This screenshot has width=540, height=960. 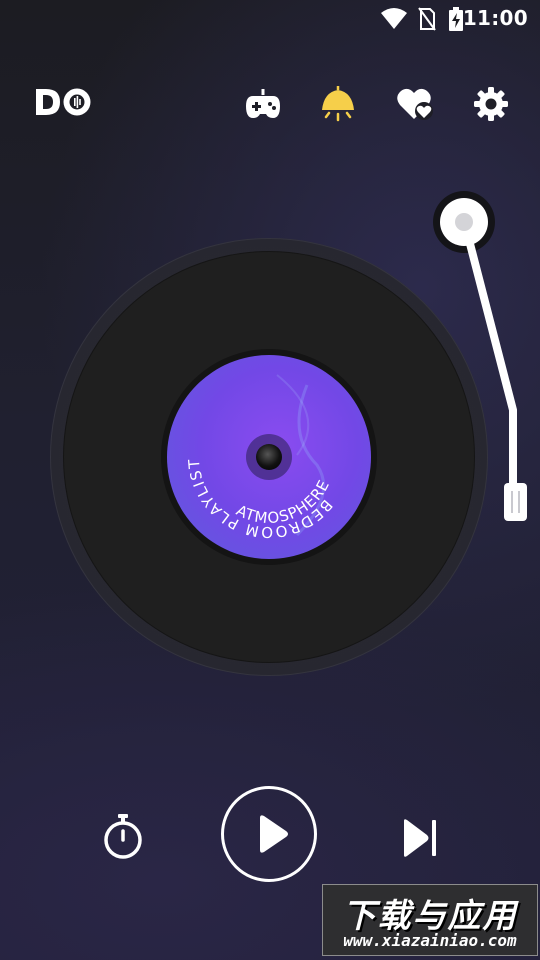 I want to click on timer-button, so click(x=123, y=837).